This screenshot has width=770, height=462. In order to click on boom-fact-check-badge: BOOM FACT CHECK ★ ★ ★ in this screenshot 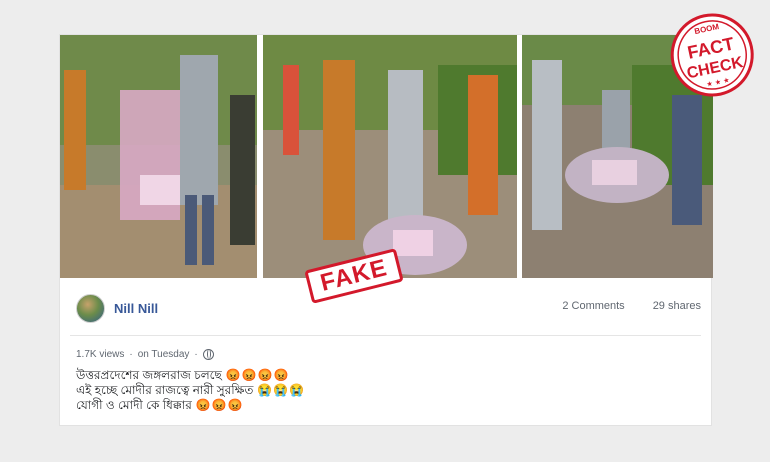, I will do `click(712, 54)`.